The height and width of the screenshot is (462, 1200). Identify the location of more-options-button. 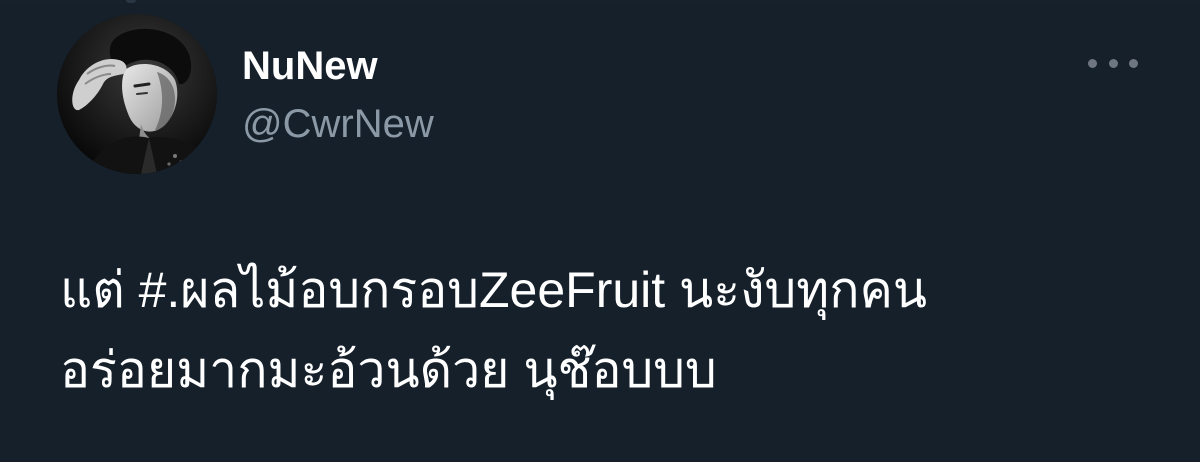
(1113, 63).